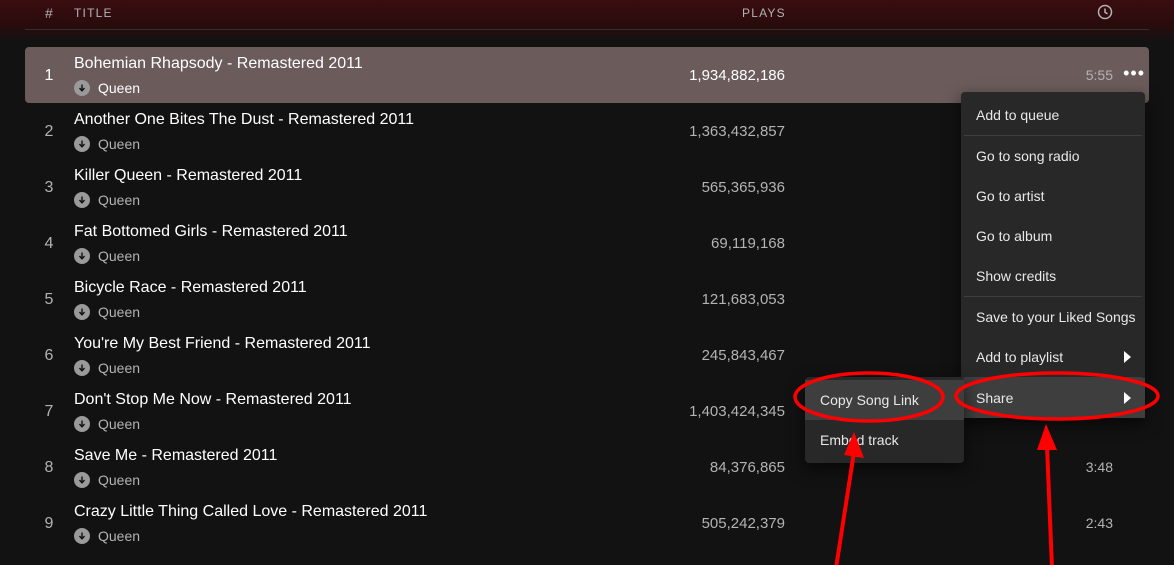  I want to click on header-divider, so click(587, 29).